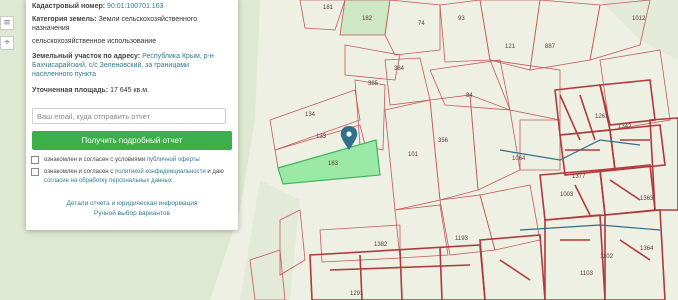 This screenshot has height=300, width=678. I want to click on parcel-label: 356, so click(443, 141).